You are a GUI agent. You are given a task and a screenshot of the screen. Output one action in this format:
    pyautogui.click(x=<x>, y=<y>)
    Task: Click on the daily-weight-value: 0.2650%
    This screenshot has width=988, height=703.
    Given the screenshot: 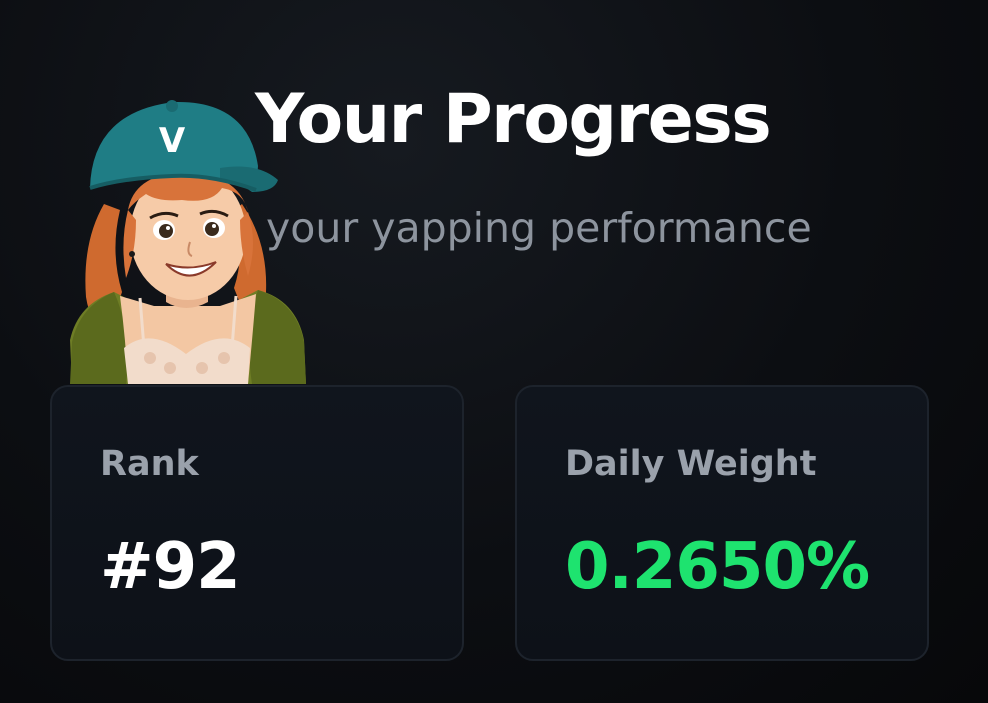 What is the action you would take?
    pyautogui.click(x=717, y=567)
    